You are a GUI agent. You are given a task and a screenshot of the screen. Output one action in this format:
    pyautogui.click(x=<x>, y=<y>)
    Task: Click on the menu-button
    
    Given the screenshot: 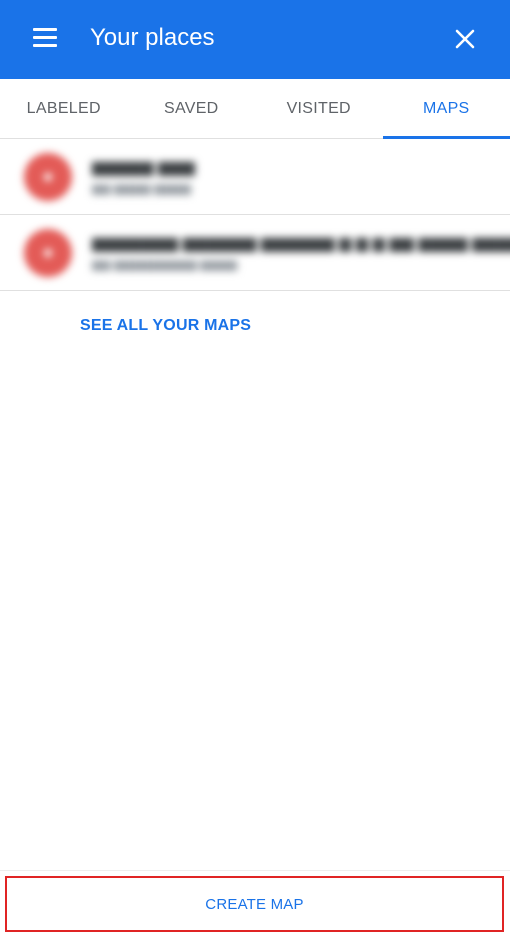 What is the action you would take?
    pyautogui.click(x=45, y=38)
    